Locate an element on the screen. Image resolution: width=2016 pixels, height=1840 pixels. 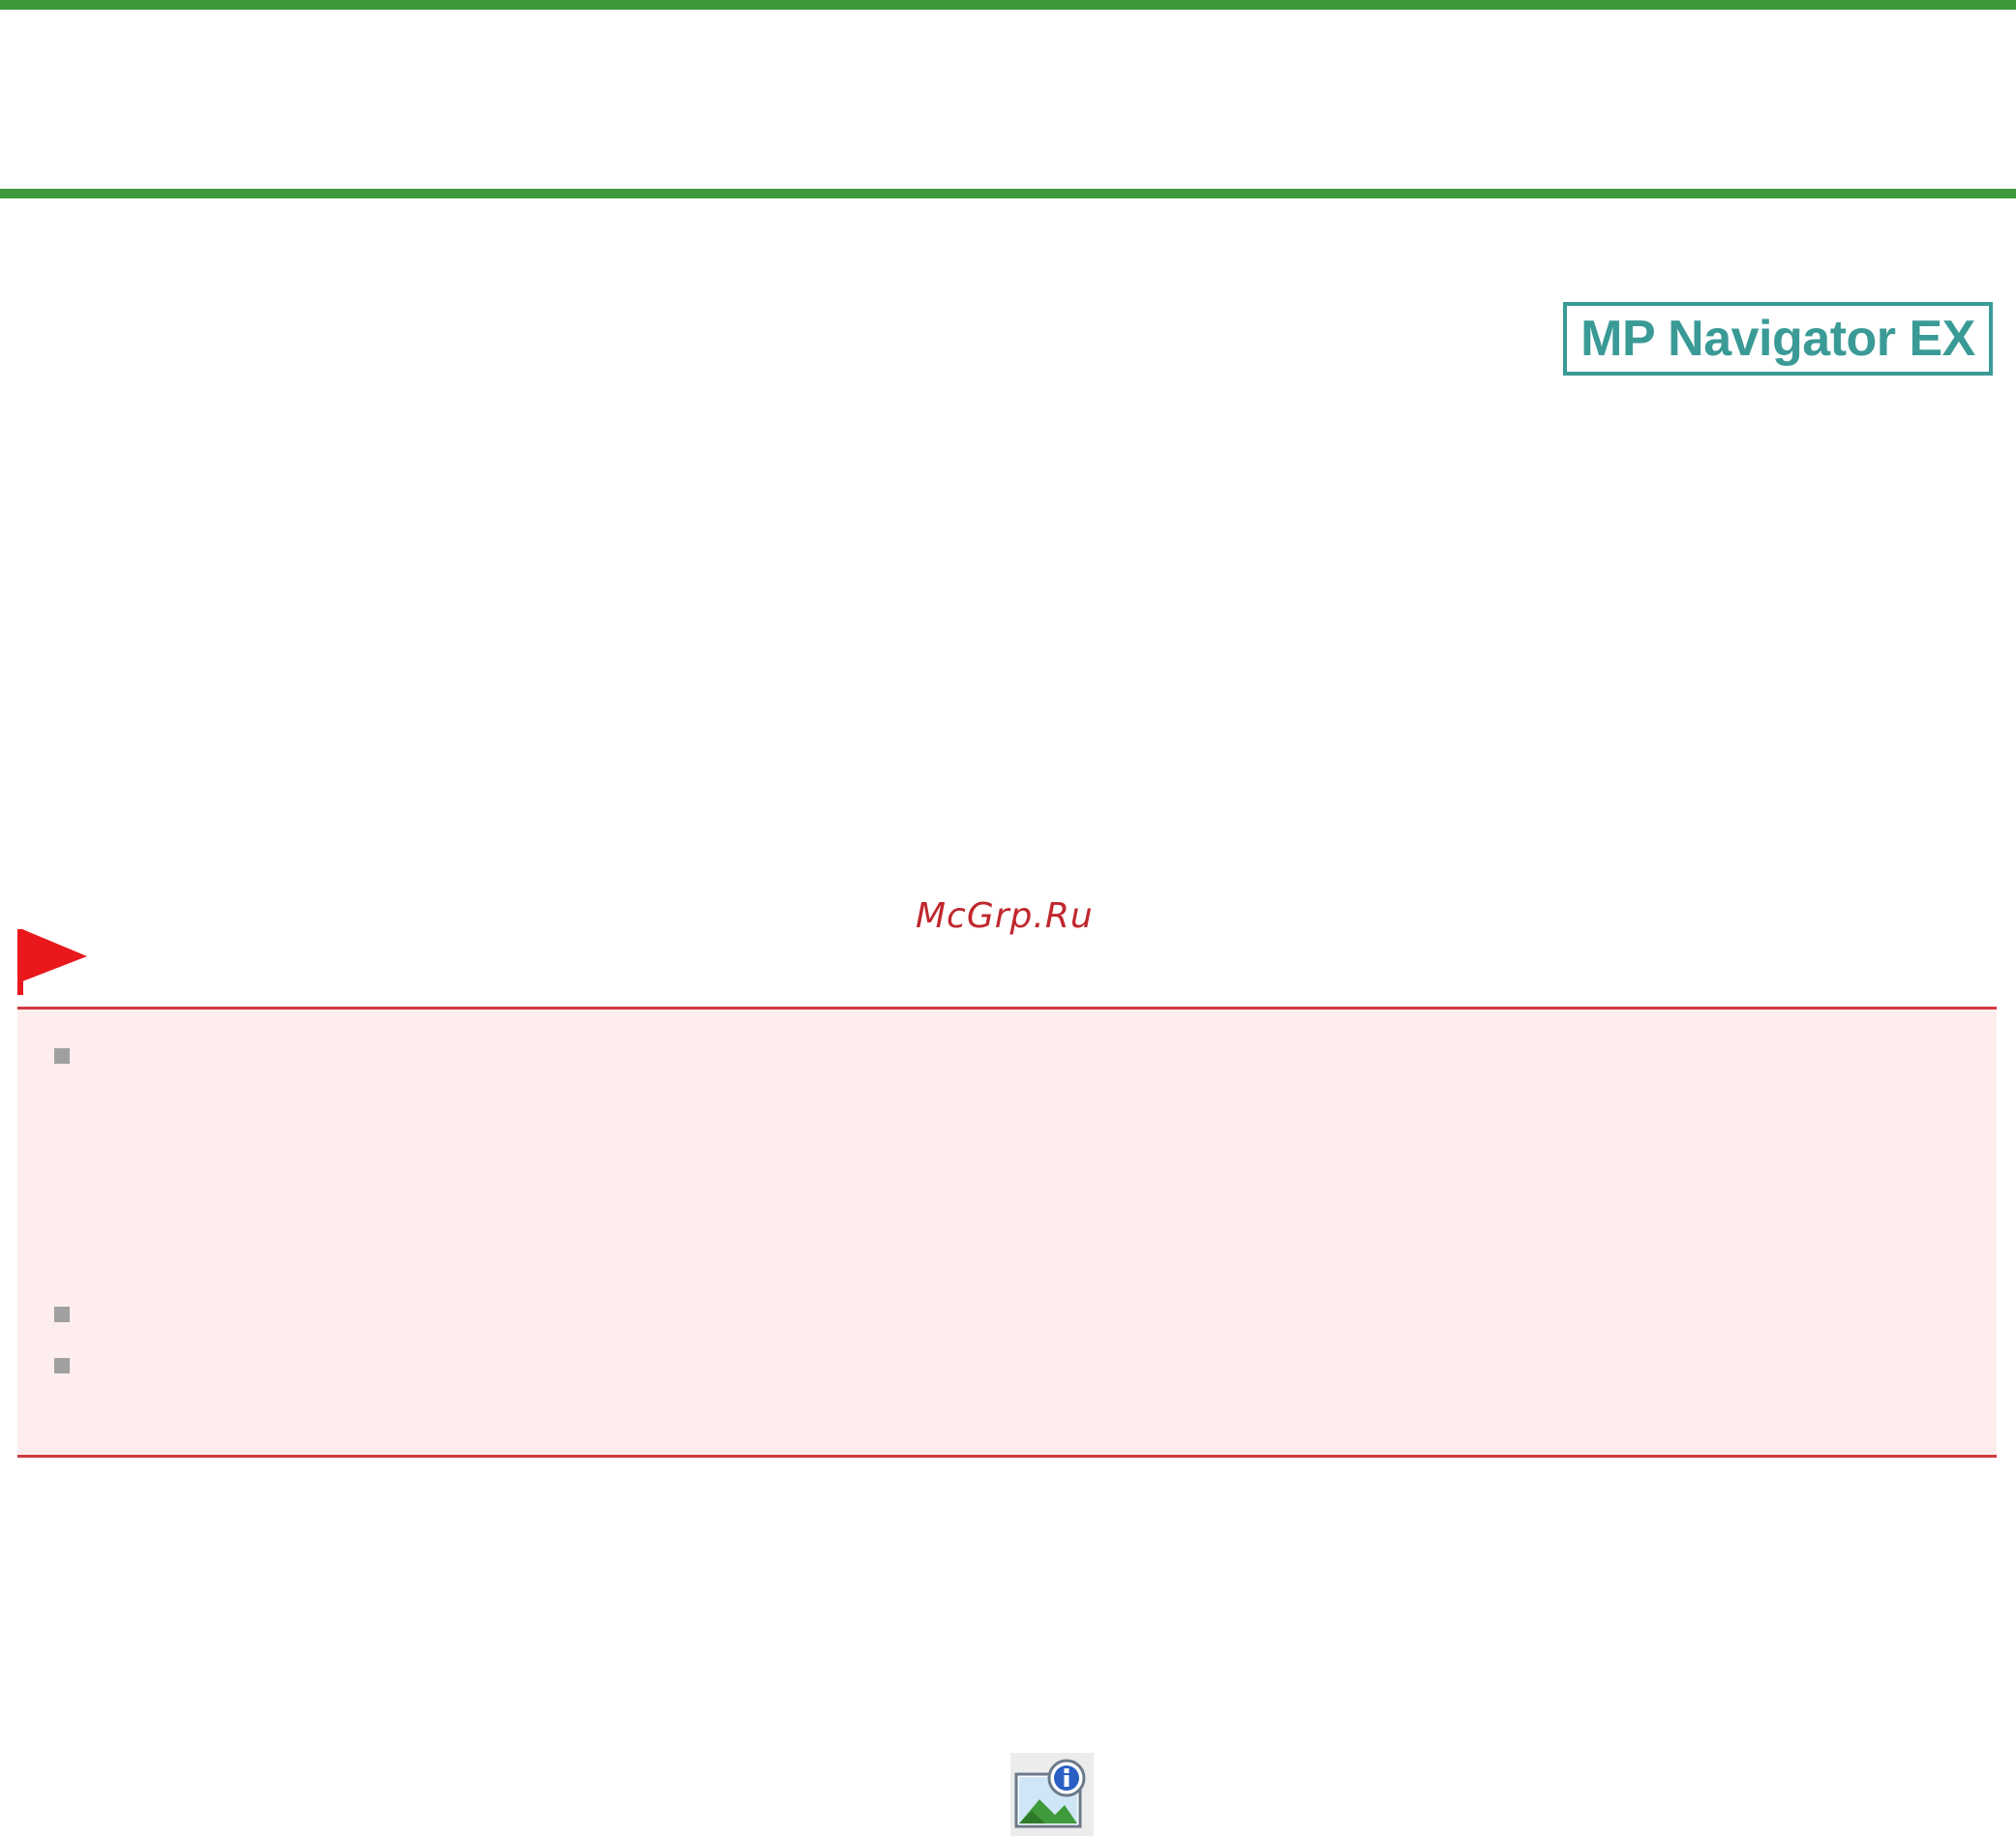
image-info-icon-graphic is located at coordinates (1050, 1793).